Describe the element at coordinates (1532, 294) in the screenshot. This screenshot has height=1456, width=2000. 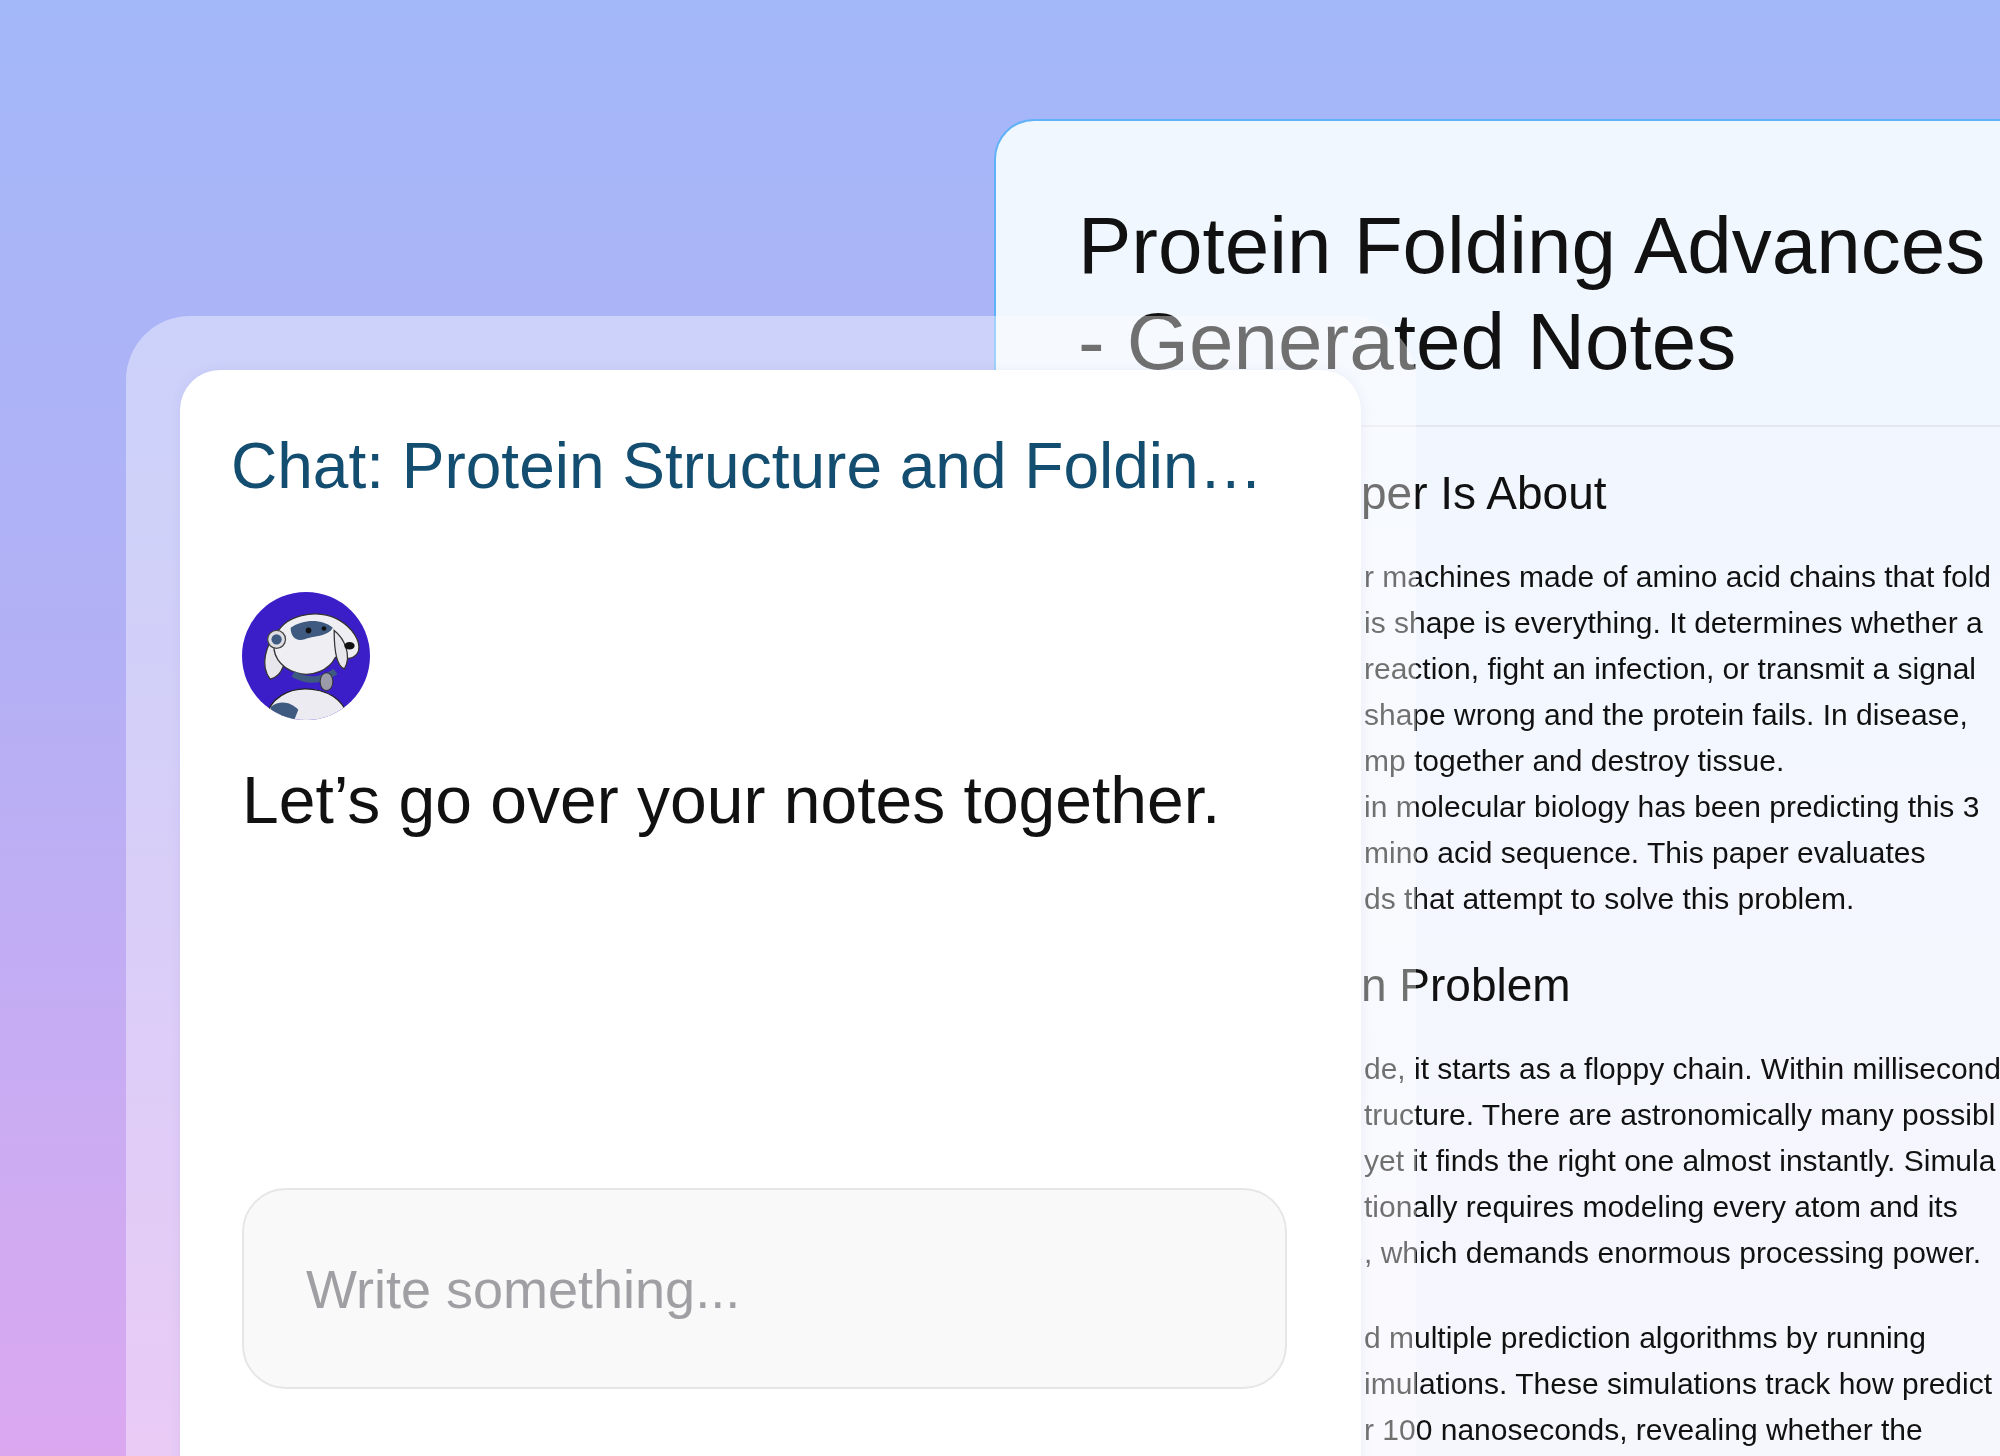
I see `notes-title: Protein Folding Advances - Generated Notes` at that location.